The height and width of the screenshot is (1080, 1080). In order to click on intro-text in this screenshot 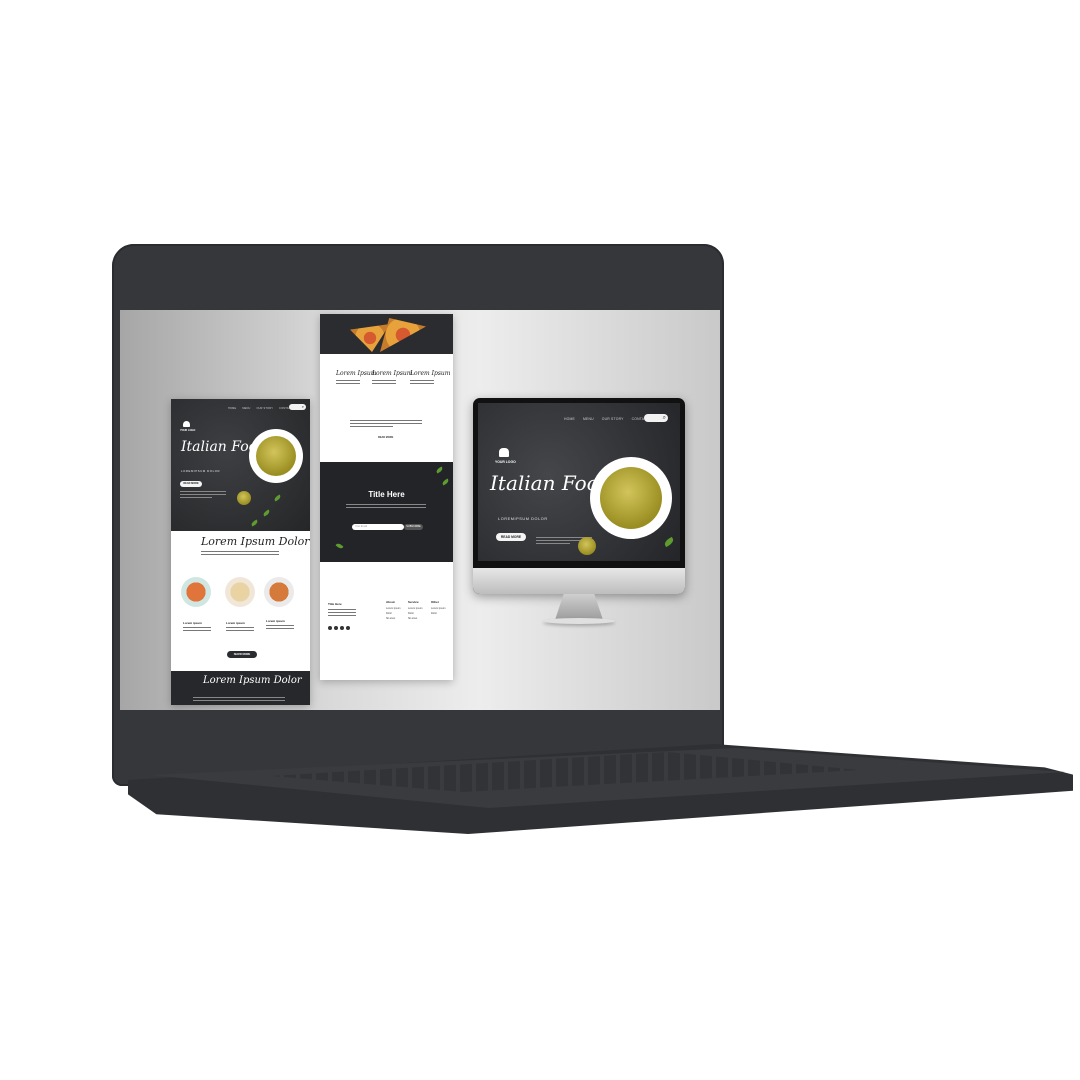, I will do `click(386, 424)`.